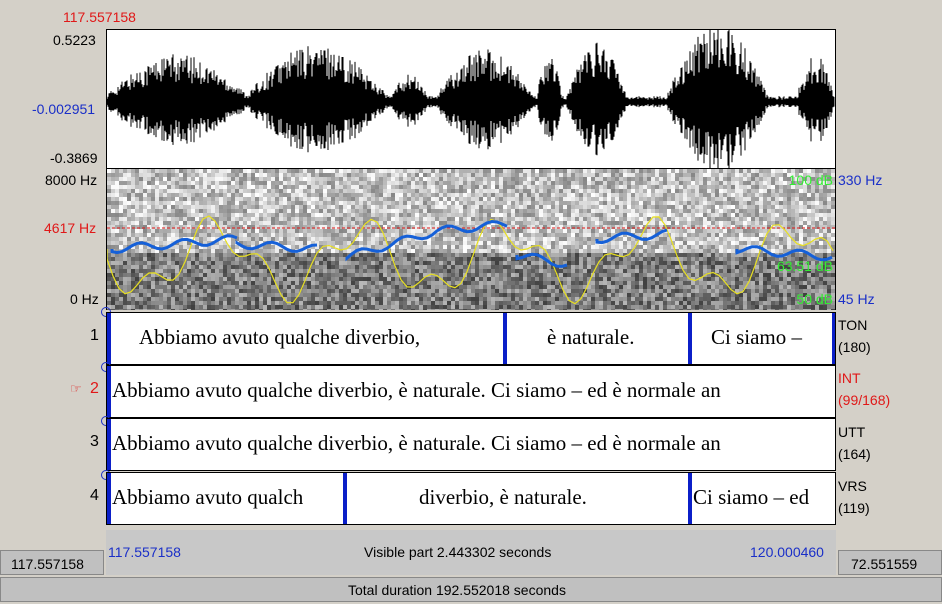 The width and height of the screenshot is (942, 604). I want to click on tier-2-name: INT, so click(849, 378).